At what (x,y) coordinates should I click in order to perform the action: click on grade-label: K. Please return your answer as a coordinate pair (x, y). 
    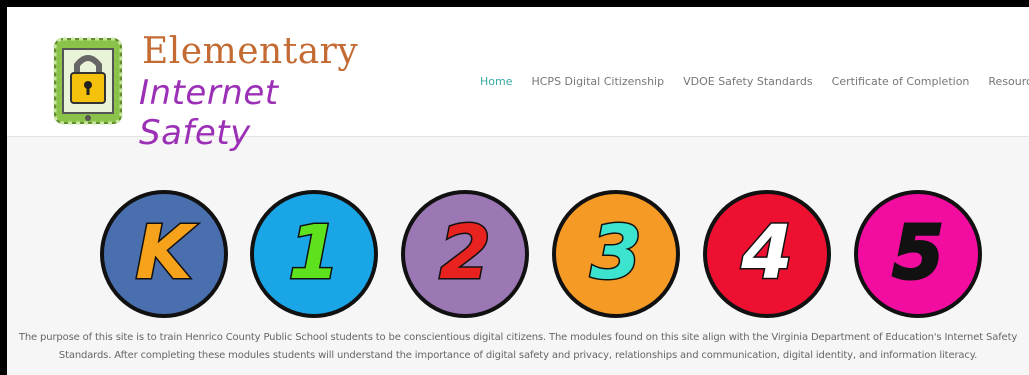
    Looking at the image, I should click on (166, 253).